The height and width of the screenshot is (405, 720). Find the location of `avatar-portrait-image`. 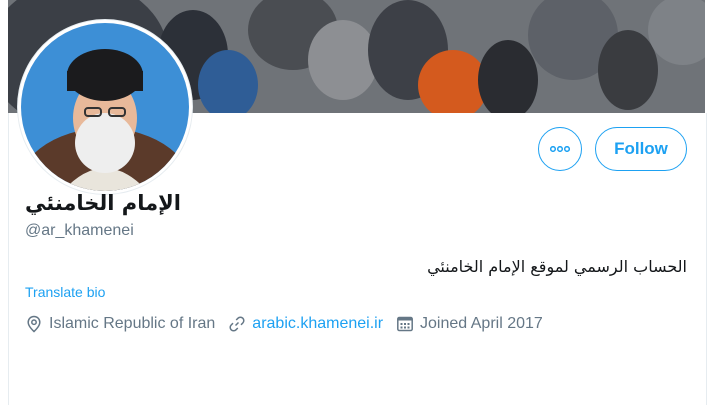

avatar-portrait-image is located at coordinates (105, 107).